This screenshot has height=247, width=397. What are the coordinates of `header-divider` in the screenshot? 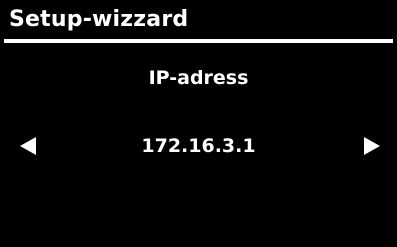 It's located at (198, 41).